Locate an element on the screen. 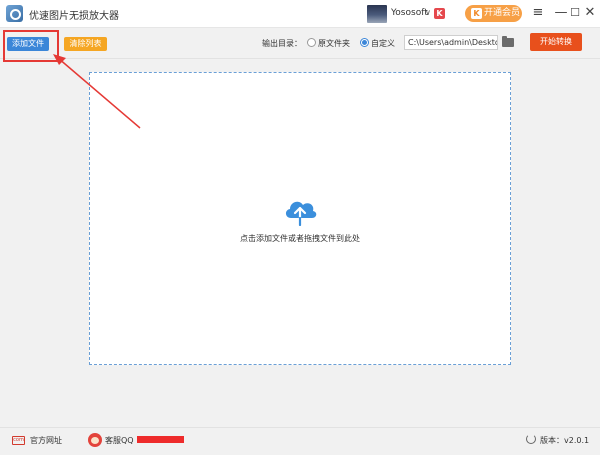 This screenshot has width=600, height=455. cloud-upload-icon is located at coordinates (300, 211).